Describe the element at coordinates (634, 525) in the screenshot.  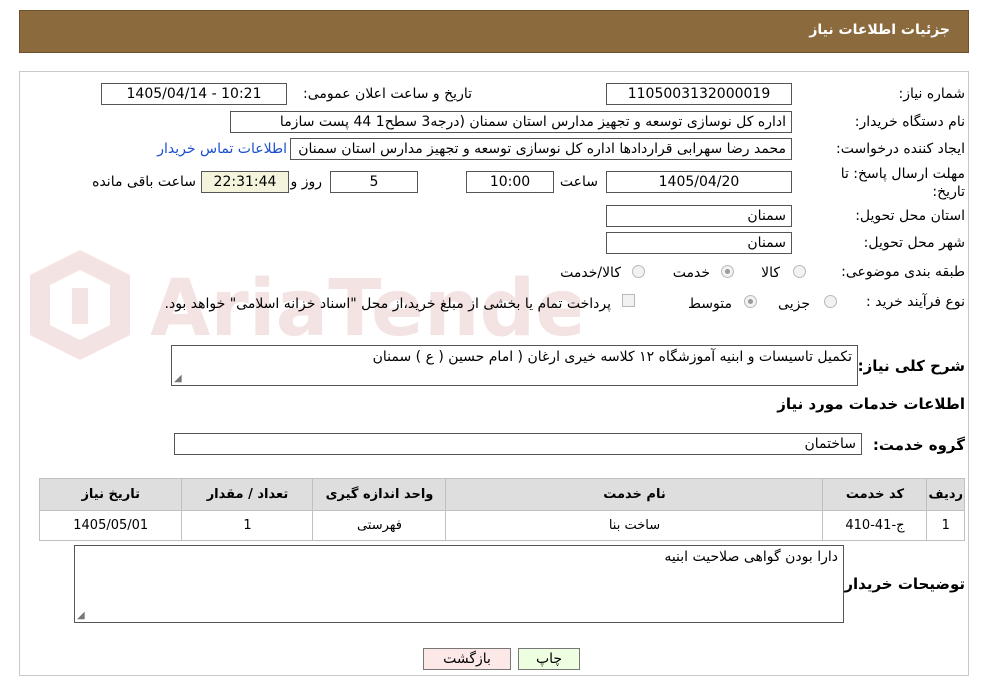
I see `cell-service-name: ساخت بنا` at that location.